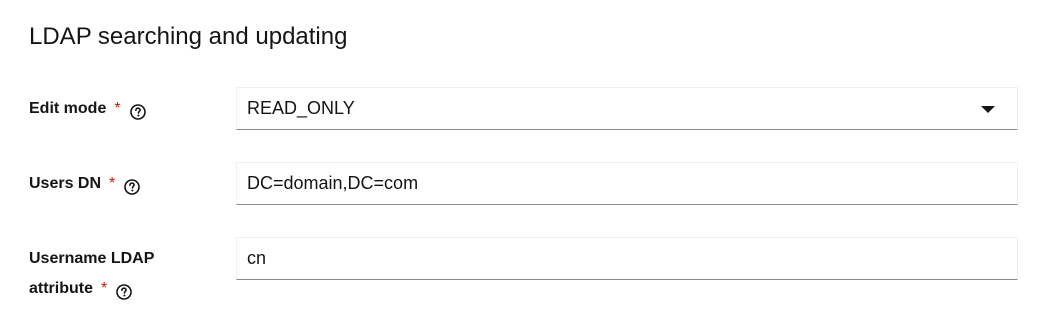  Describe the element at coordinates (627, 258) in the screenshot. I see `username-attr-input: cn` at that location.